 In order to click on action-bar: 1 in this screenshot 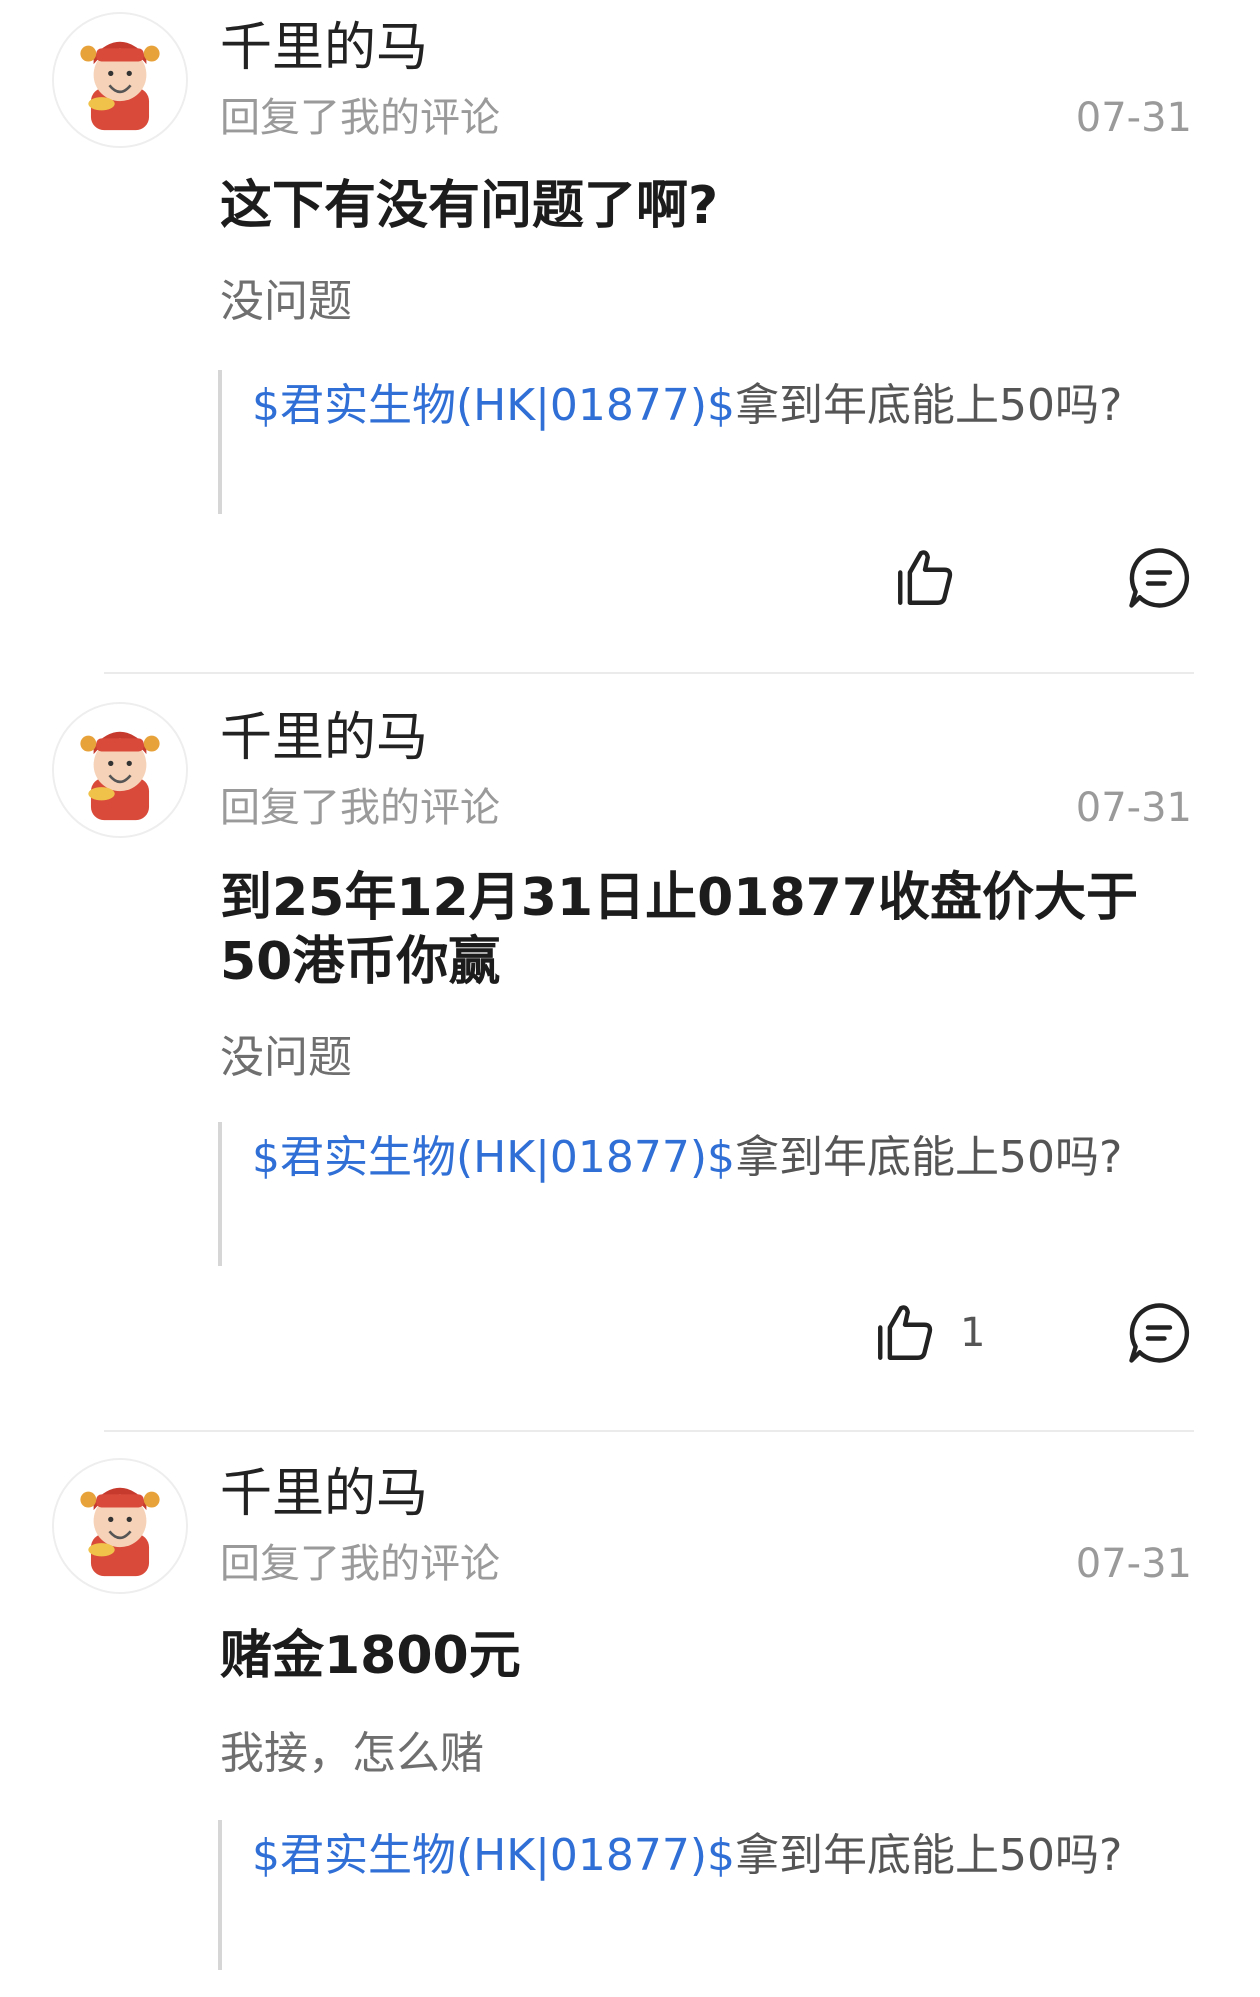, I will do `click(630, 1340)`.